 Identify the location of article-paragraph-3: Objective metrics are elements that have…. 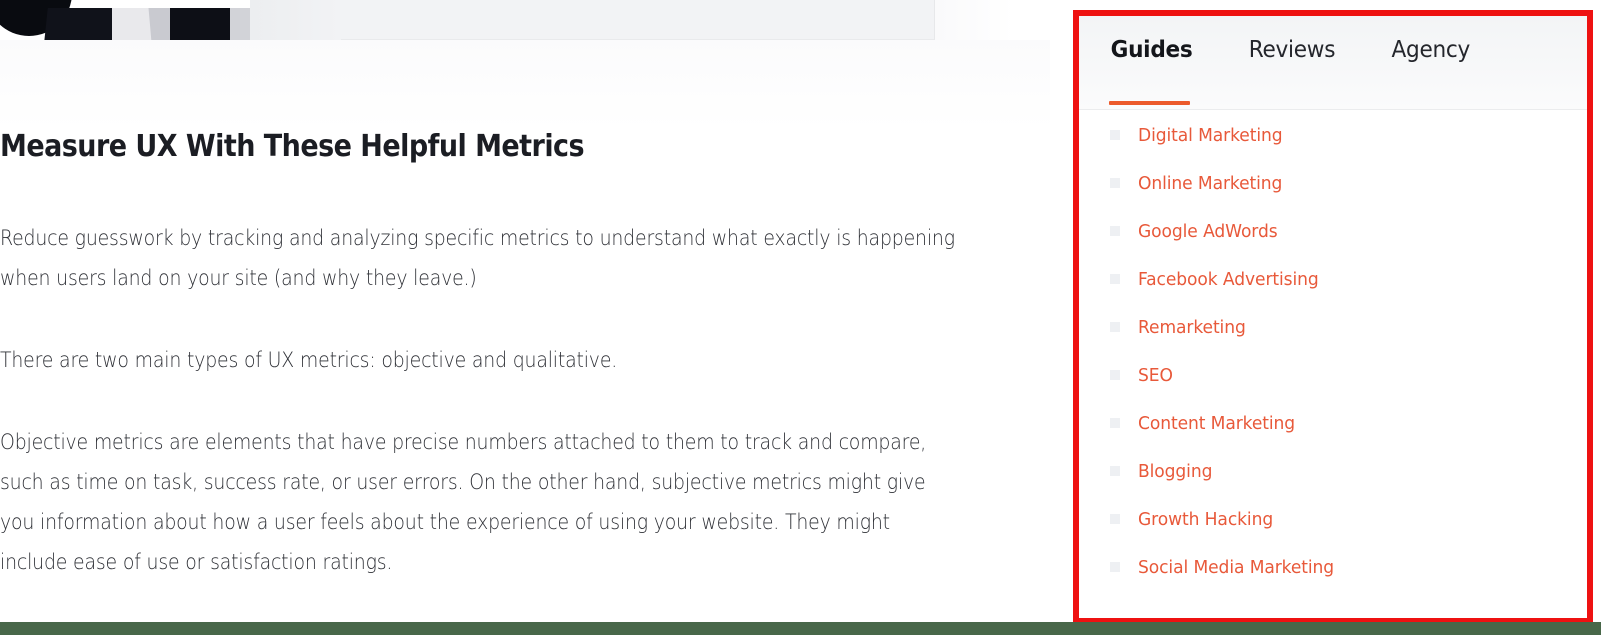
(463, 502).